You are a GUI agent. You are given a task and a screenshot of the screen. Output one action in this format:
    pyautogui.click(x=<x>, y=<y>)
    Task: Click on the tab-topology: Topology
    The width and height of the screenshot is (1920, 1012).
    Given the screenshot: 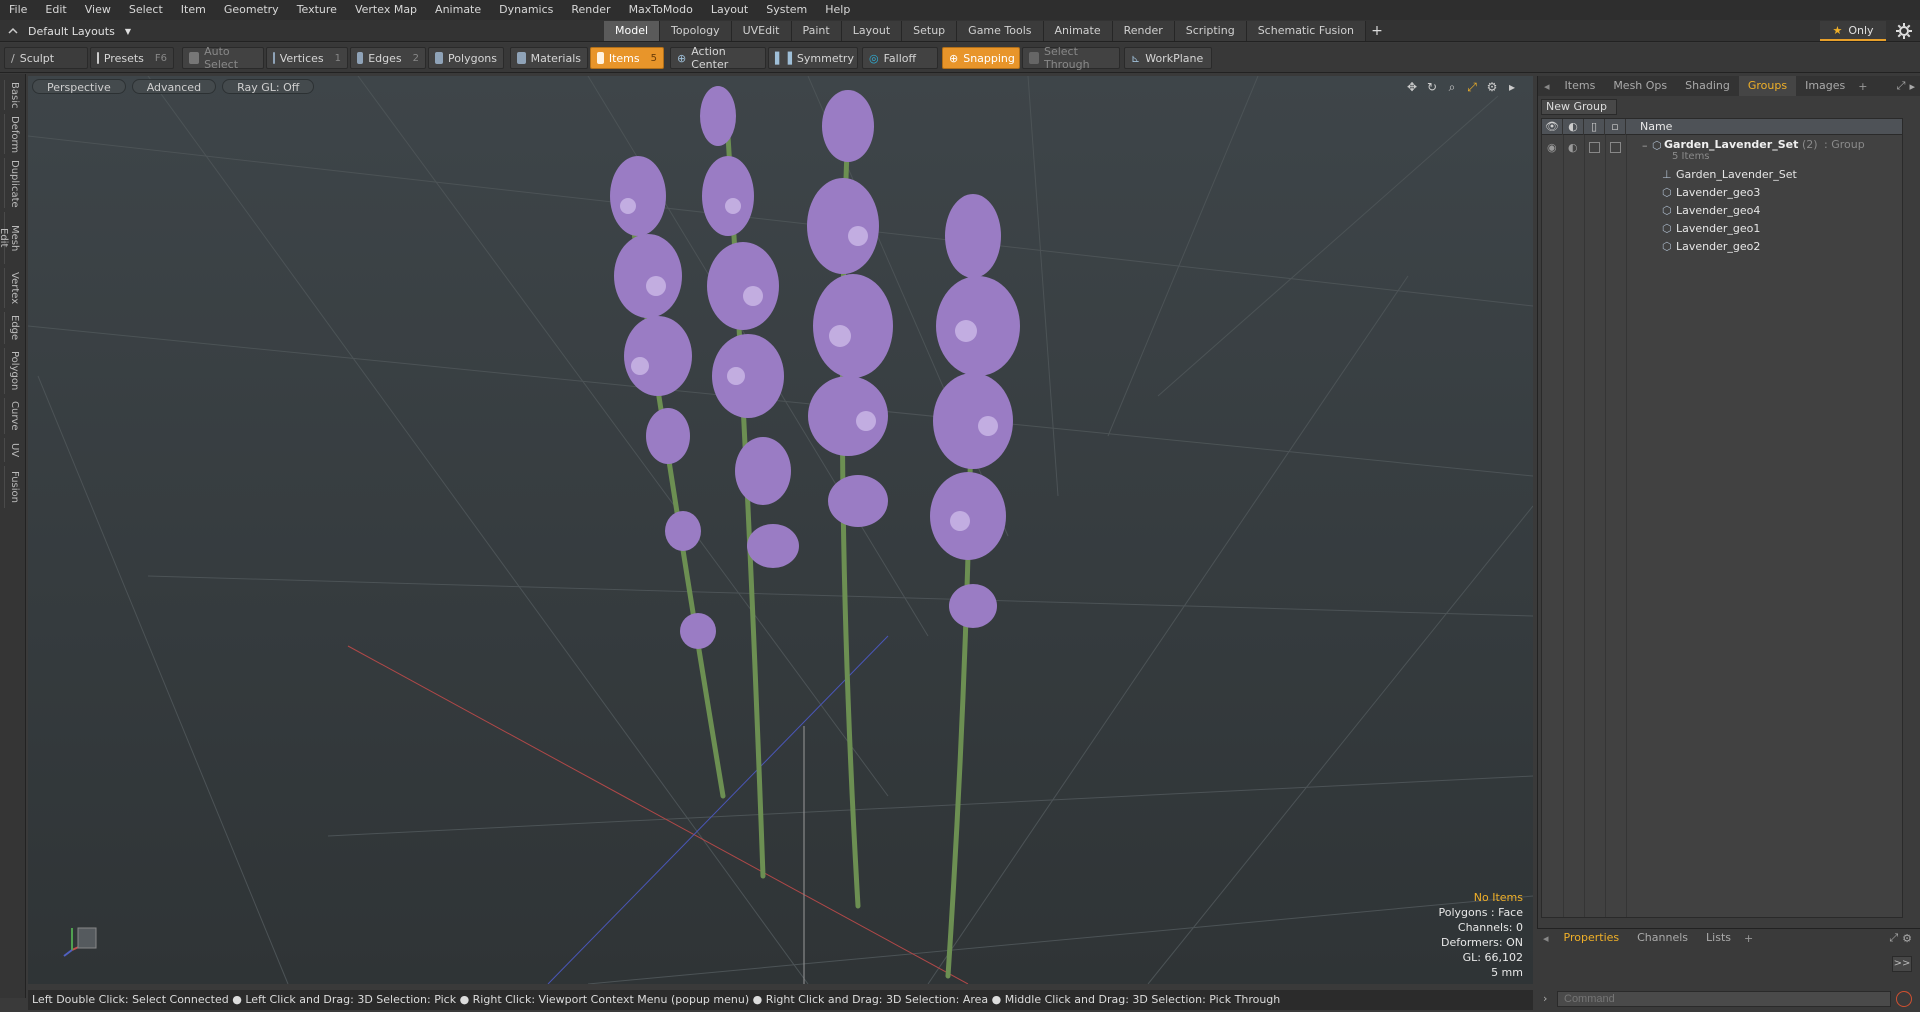 What is the action you would take?
    pyautogui.click(x=696, y=31)
    